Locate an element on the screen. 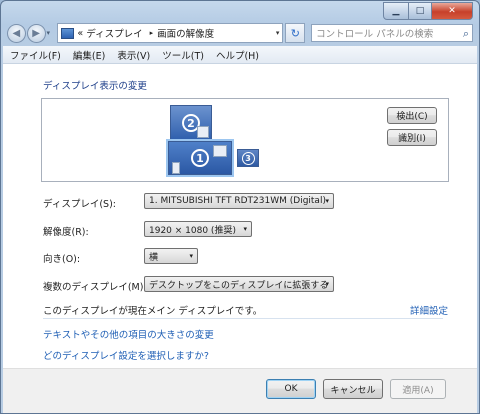  breadcrumb-screen-resolution: 画面の解像度 is located at coordinates (185, 33).